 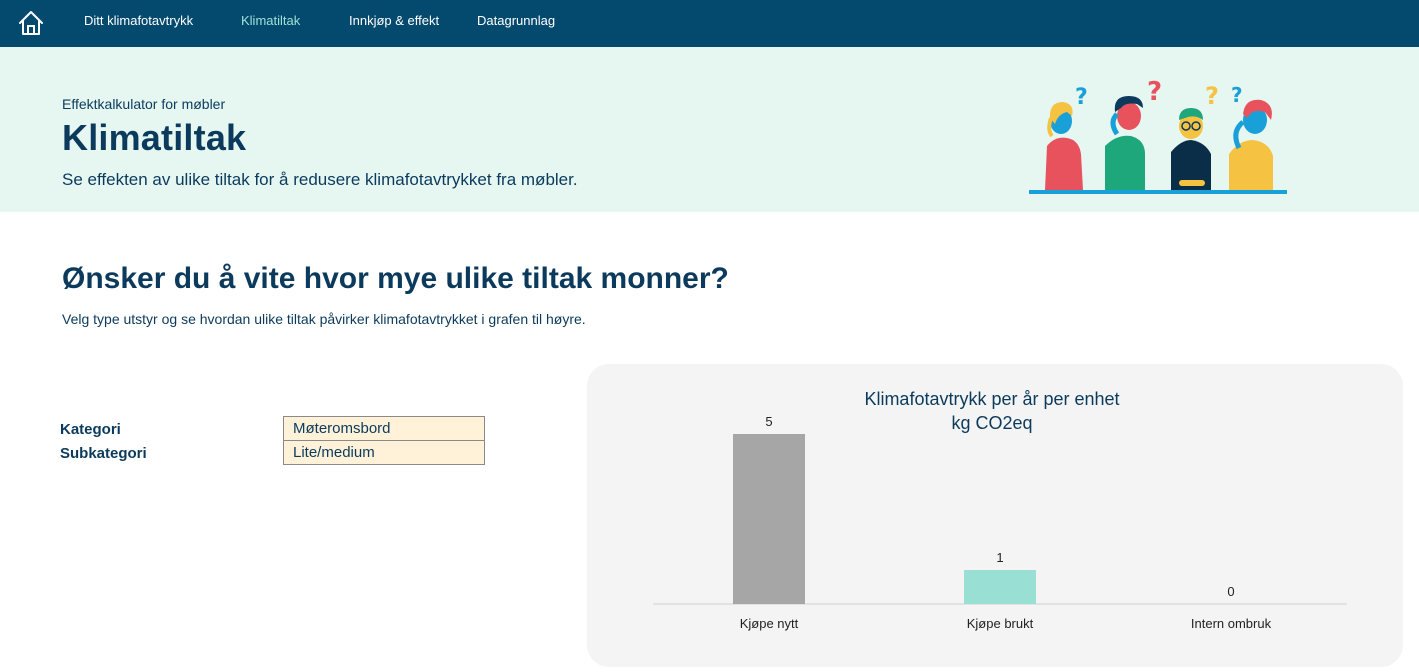 What do you see at coordinates (31, 23) in the screenshot?
I see `home-icon` at bounding box center [31, 23].